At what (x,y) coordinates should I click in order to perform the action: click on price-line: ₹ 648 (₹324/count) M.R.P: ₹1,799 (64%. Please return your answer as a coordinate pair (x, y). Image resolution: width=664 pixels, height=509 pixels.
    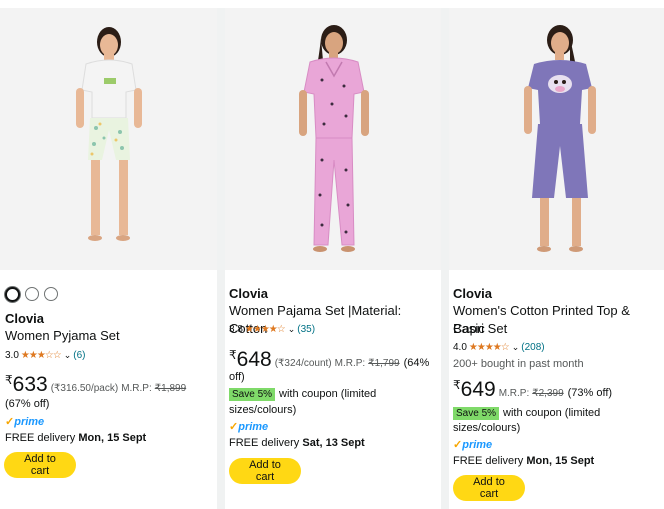
    Looking at the image, I should click on (329, 360).